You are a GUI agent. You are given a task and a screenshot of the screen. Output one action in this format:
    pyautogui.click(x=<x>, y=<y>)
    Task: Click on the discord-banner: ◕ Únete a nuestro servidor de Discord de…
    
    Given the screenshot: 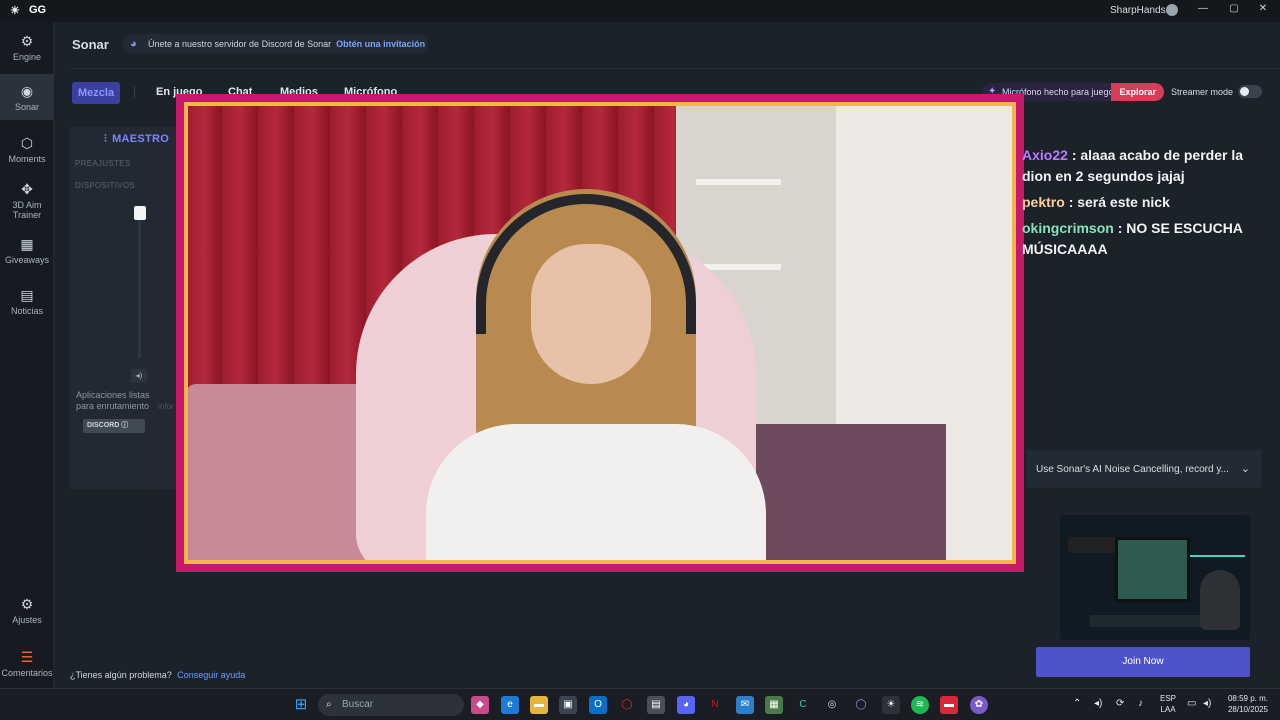 What is the action you would take?
    pyautogui.click(x=275, y=44)
    